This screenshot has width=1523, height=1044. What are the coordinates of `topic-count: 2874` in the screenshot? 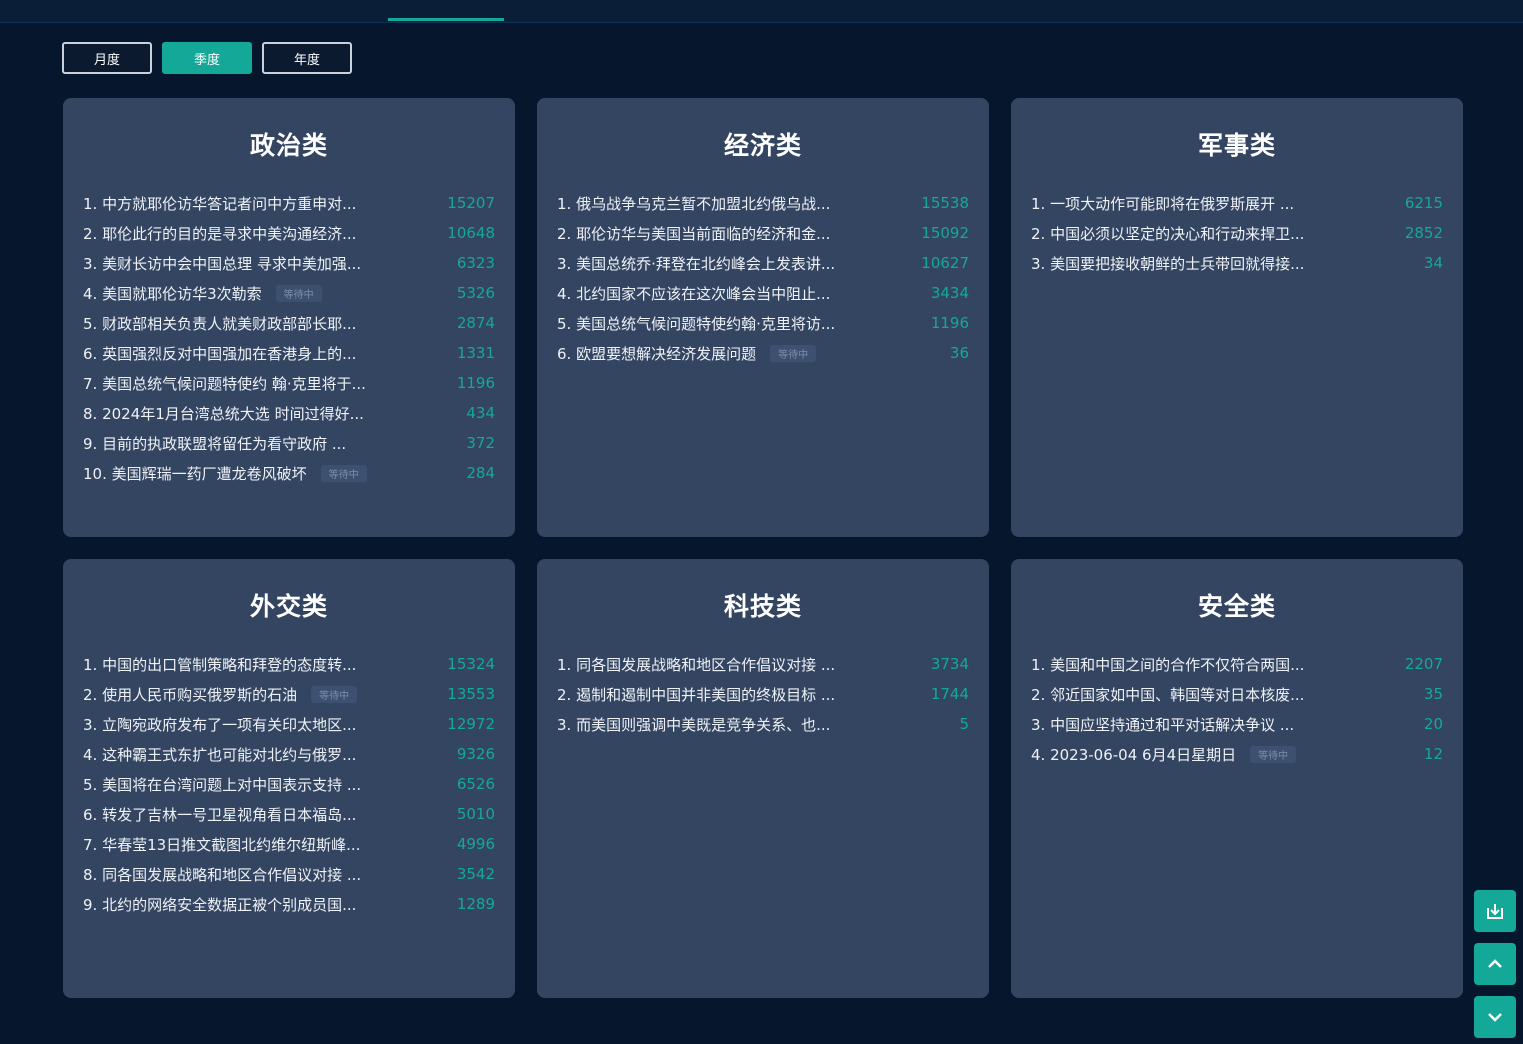 It's located at (475, 323).